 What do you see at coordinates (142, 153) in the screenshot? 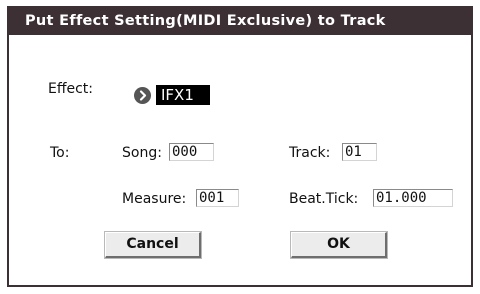
I see `song-label: Song:` at bounding box center [142, 153].